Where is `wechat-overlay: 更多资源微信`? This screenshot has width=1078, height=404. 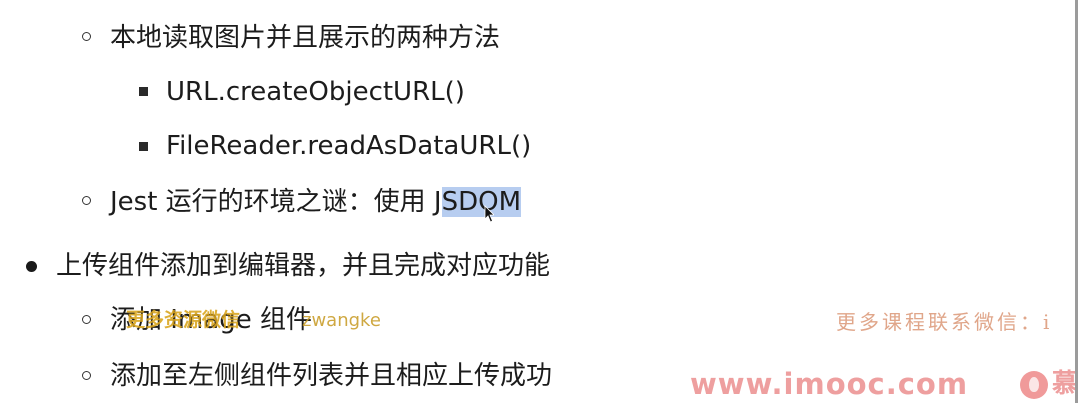
wechat-overlay: 更多资源微信 is located at coordinates (183, 320).